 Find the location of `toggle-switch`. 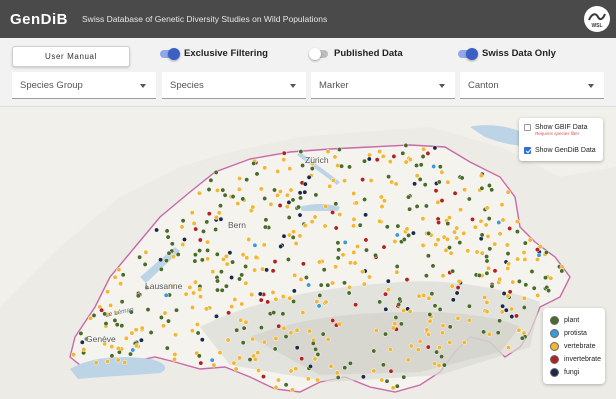

toggle-switch is located at coordinates (318, 53).